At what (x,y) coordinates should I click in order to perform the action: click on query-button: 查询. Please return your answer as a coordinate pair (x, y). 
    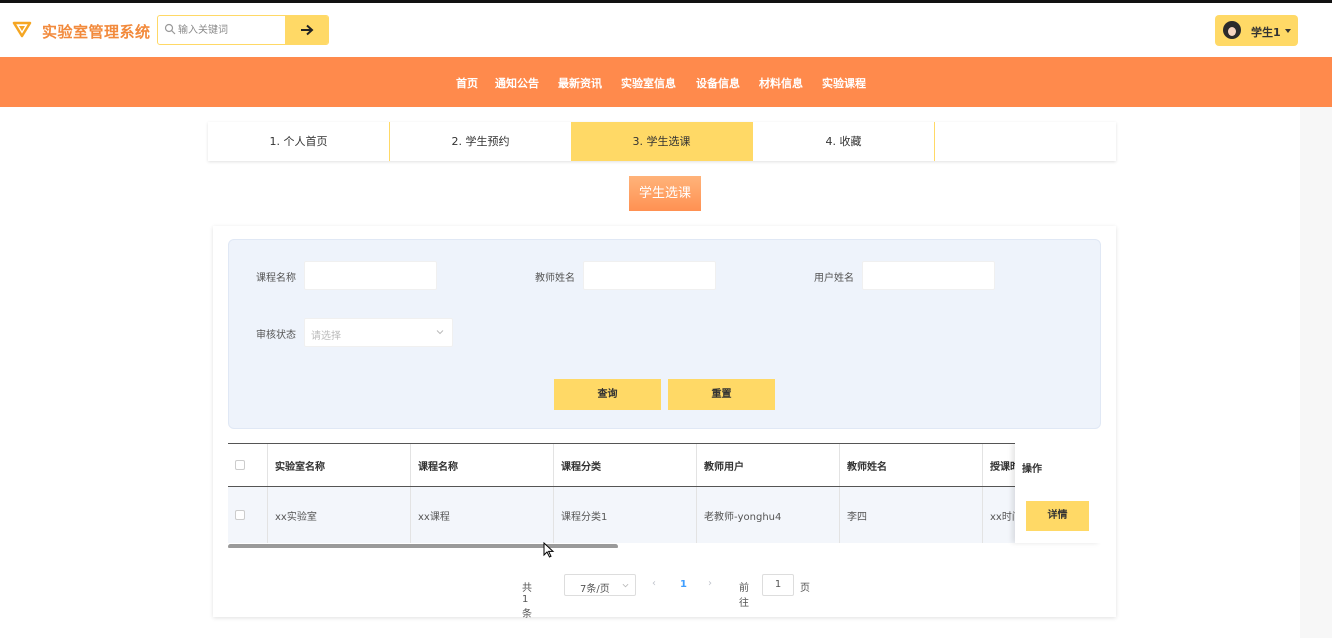
    Looking at the image, I should click on (607, 394).